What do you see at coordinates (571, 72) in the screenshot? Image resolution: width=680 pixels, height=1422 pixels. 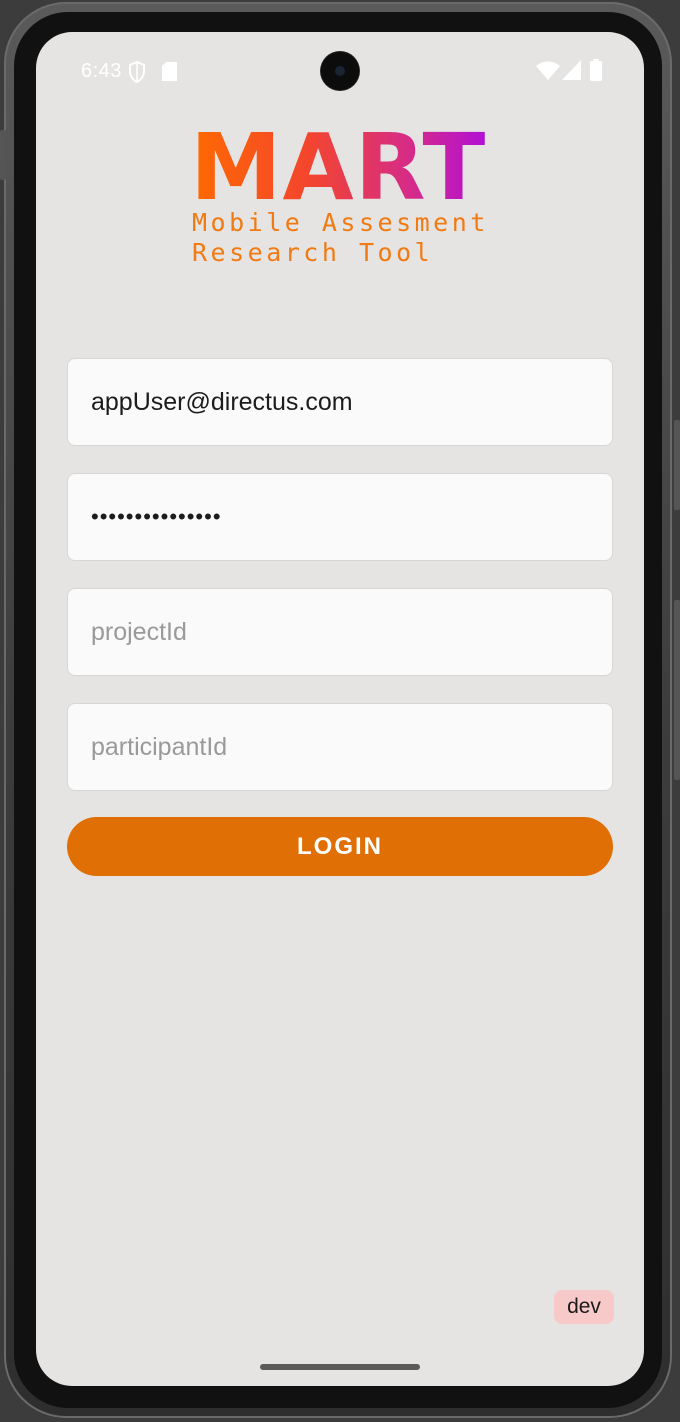 I see `signal-icon` at bounding box center [571, 72].